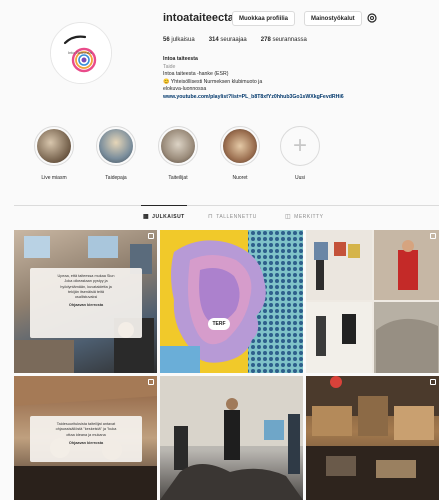 This screenshot has height=500, width=439. What do you see at coordinates (219, 324) in the screenshot?
I see `artwork-speech-bubble: TERF` at bounding box center [219, 324].